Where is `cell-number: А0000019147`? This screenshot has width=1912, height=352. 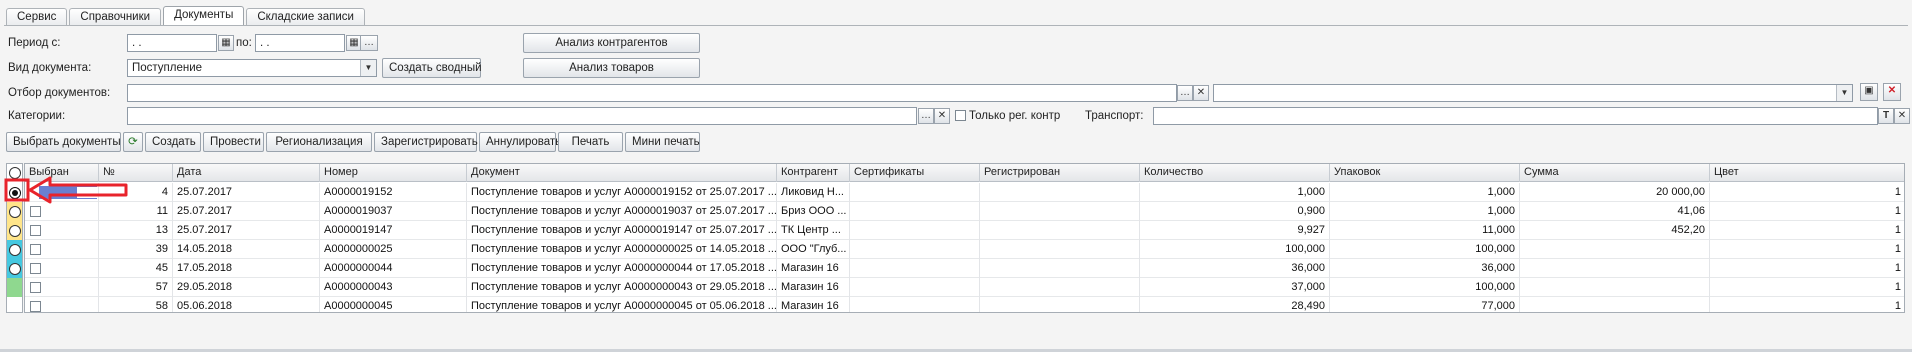 cell-number: А0000019147 is located at coordinates (393, 230).